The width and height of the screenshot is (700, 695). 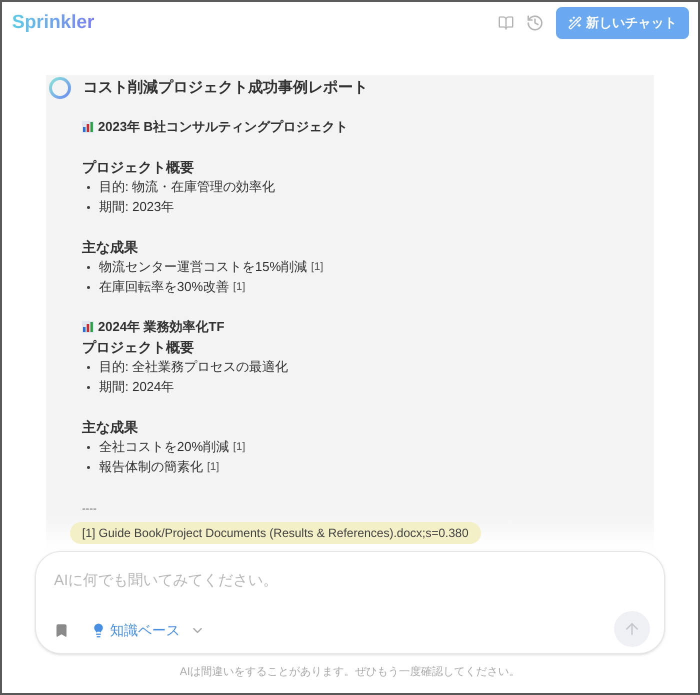 What do you see at coordinates (136, 207) in the screenshot?
I see `list-item: 期間: 2023年` at bounding box center [136, 207].